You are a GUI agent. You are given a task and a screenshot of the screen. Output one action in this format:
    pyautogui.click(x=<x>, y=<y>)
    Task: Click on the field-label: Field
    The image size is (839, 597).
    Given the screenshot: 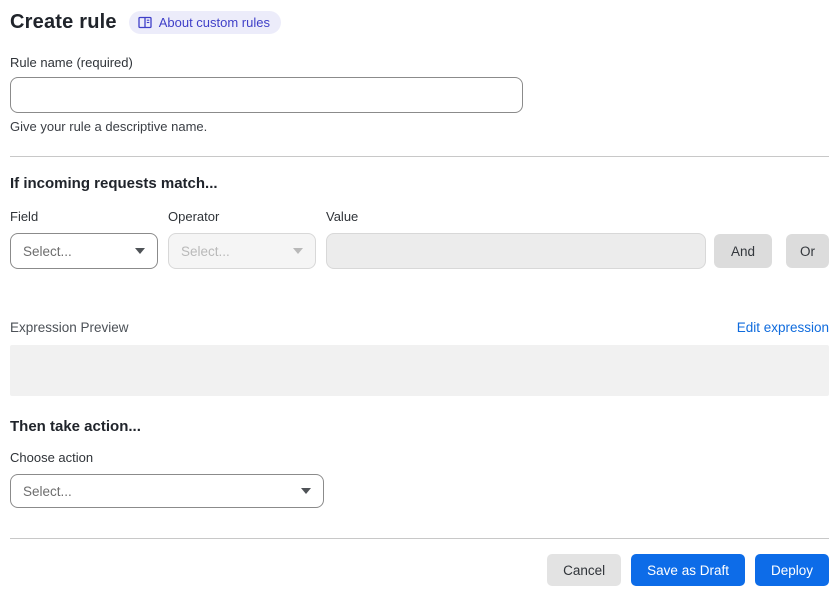 What is the action you would take?
    pyautogui.click(x=24, y=216)
    